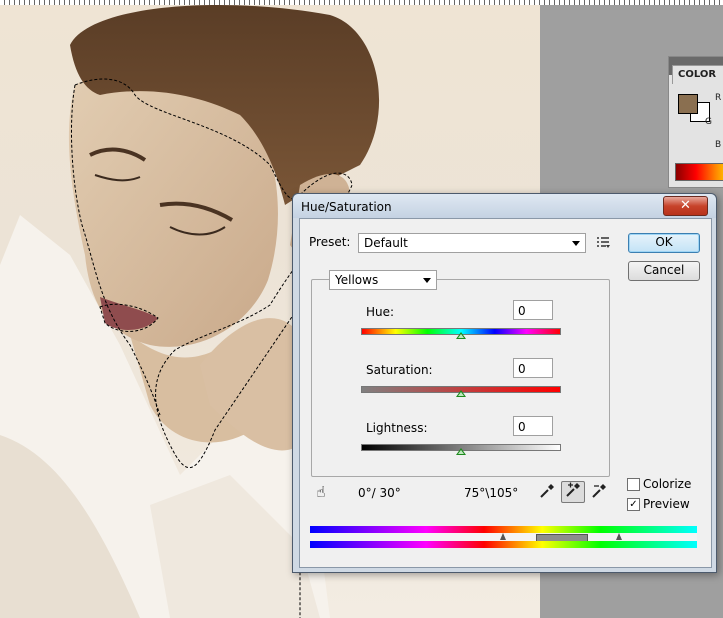  Describe the element at coordinates (504, 206) in the screenshot. I see `dialog-titlebar: Hue/Saturation ✕` at that location.